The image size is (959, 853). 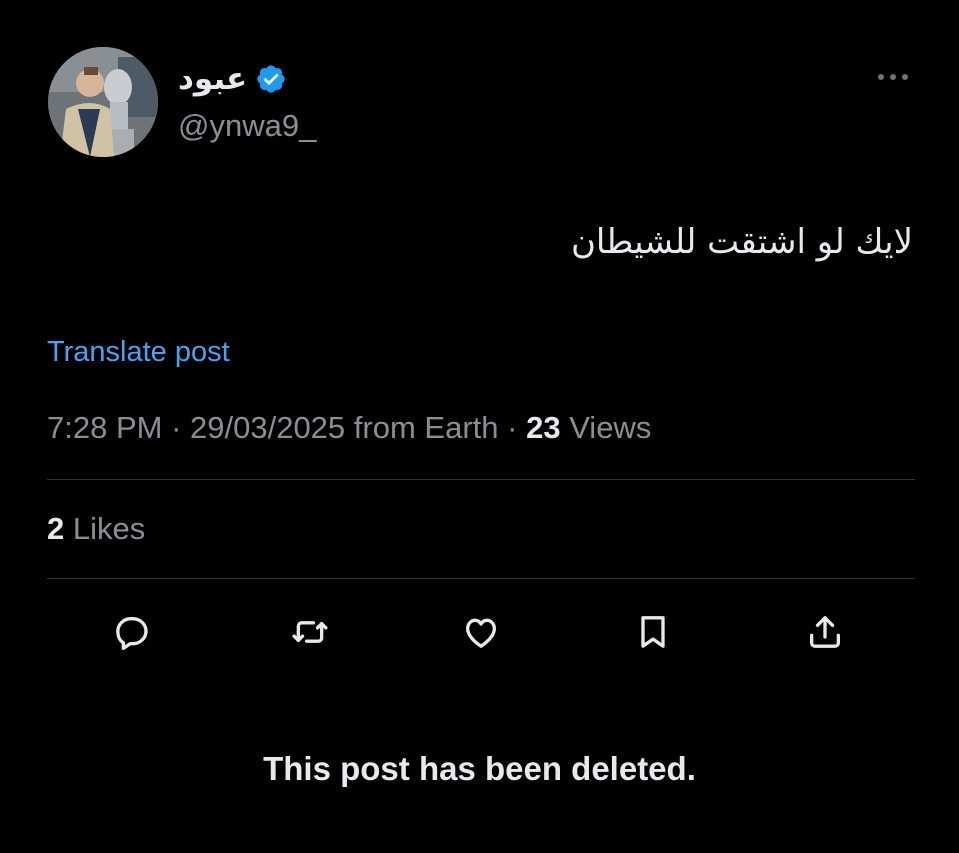 What do you see at coordinates (104, 427) in the screenshot?
I see `tweet-time: 7:28 PM` at bounding box center [104, 427].